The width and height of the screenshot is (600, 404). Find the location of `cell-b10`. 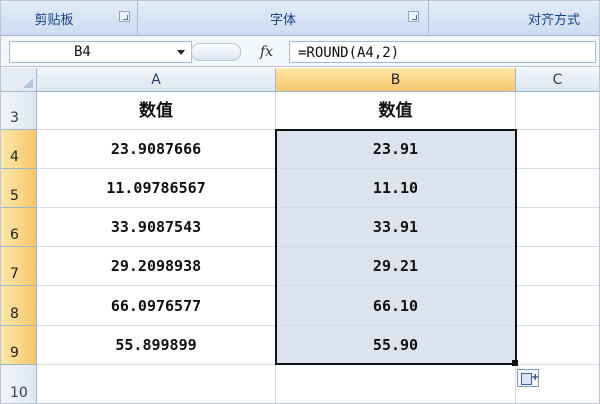

cell-b10 is located at coordinates (396, 384).